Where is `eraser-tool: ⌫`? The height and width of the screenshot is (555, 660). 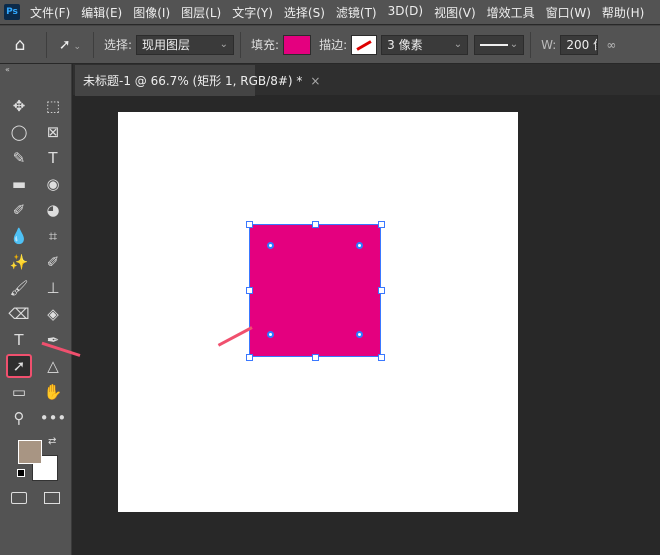
eraser-tool: ⌫ is located at coordinates (19, 314).